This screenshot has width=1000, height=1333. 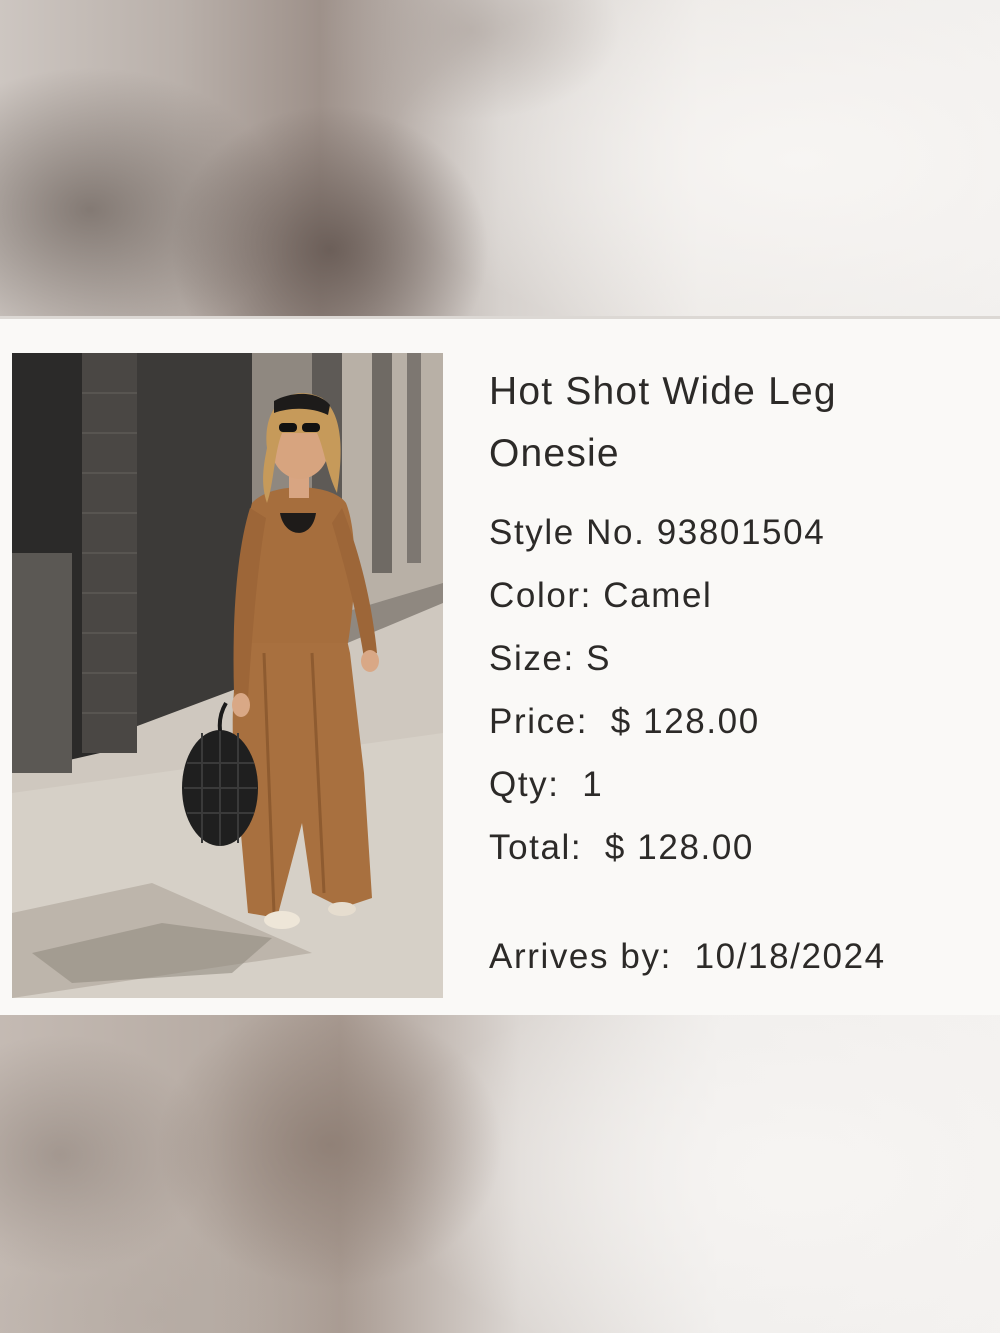 I want to click on price-value: $ 128.00, so click(x=685, y=721).